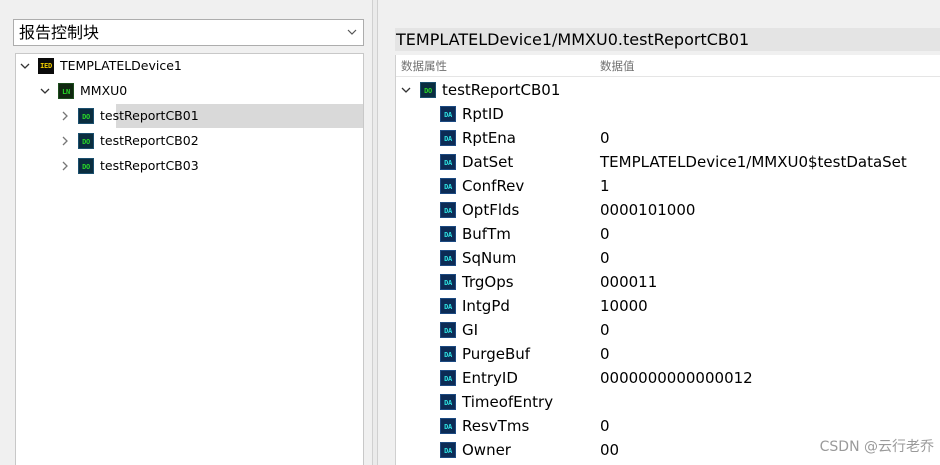 The height and width of the screenshot is (465, 940). I want to click on table-row: DA RptEna 0, so click(666, 138).